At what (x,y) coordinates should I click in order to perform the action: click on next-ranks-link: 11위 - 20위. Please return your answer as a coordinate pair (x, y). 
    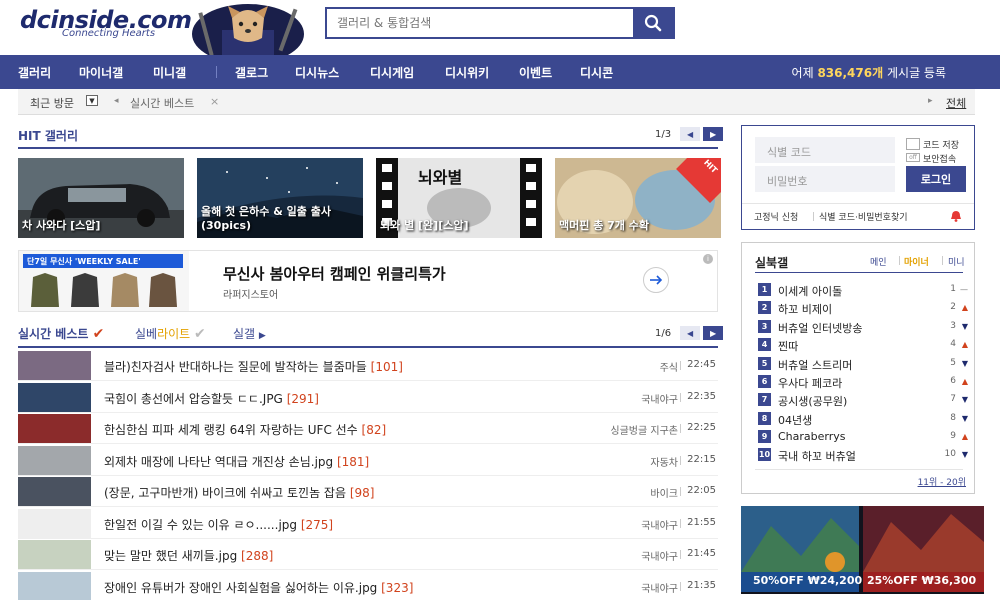
    Looking at the image, I should click on (942, 481).